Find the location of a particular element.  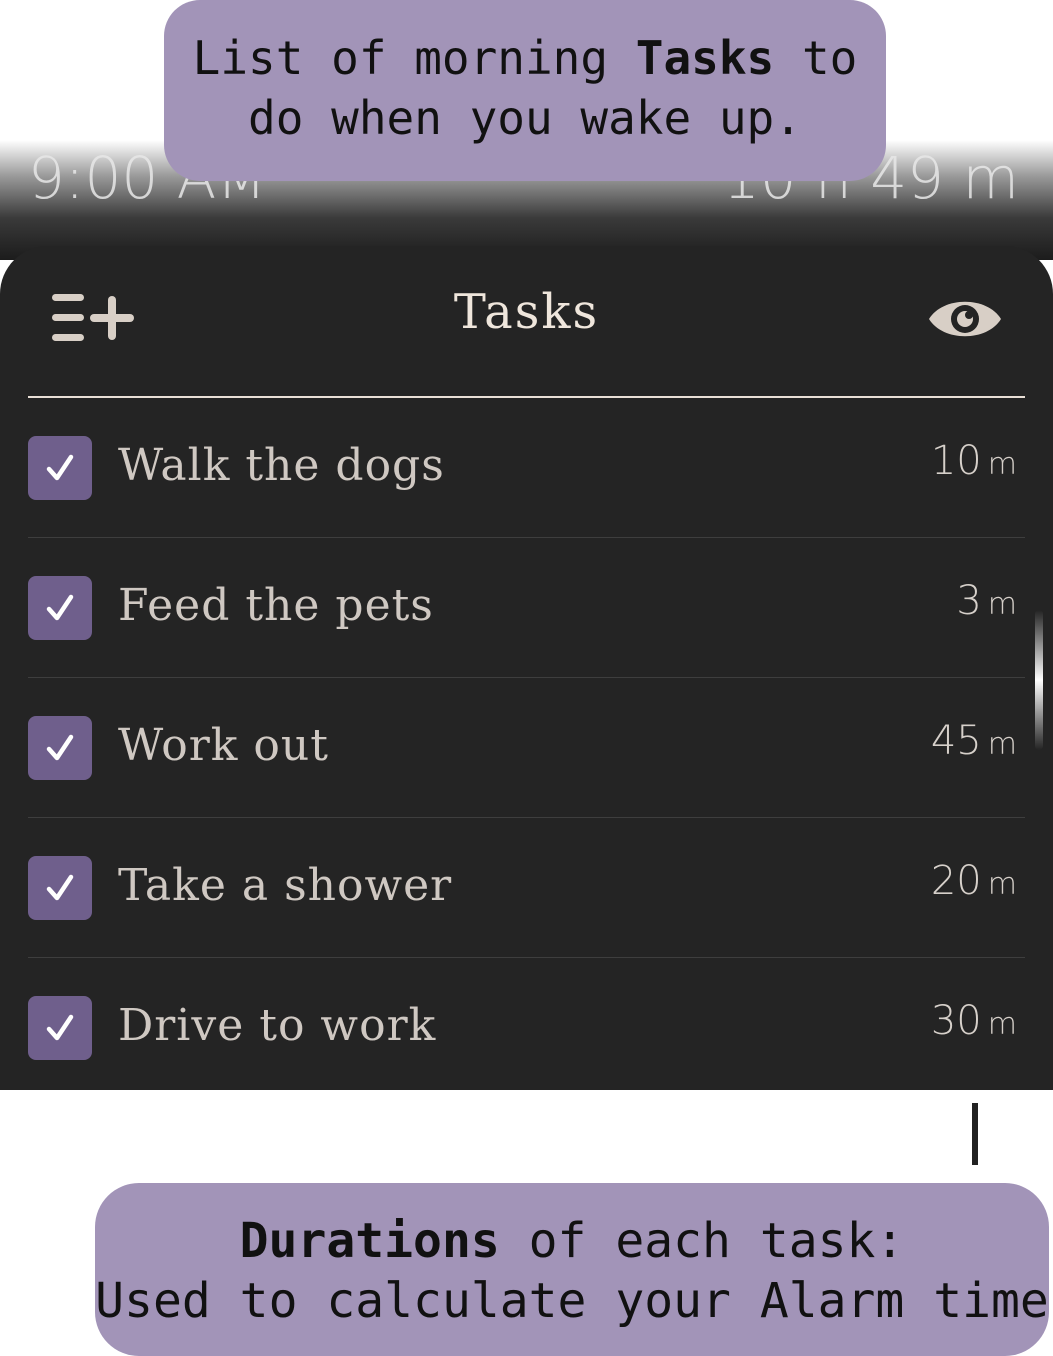

visibility-toggle-button is located at coordinates (965, 319).